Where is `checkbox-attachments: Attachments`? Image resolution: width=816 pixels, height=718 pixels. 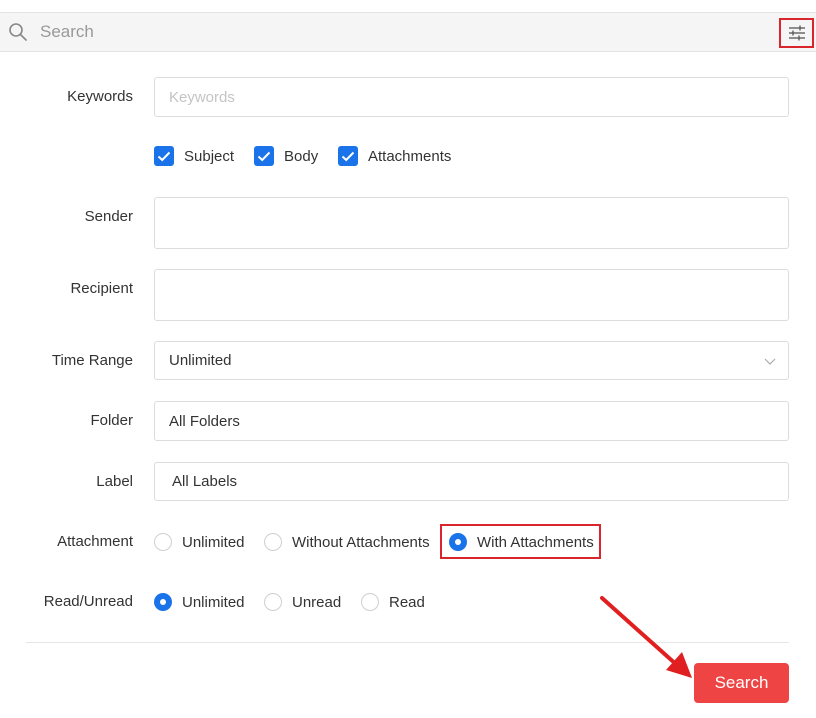 checkbox-attachments: Attachments is located at coordinates (394, 156).